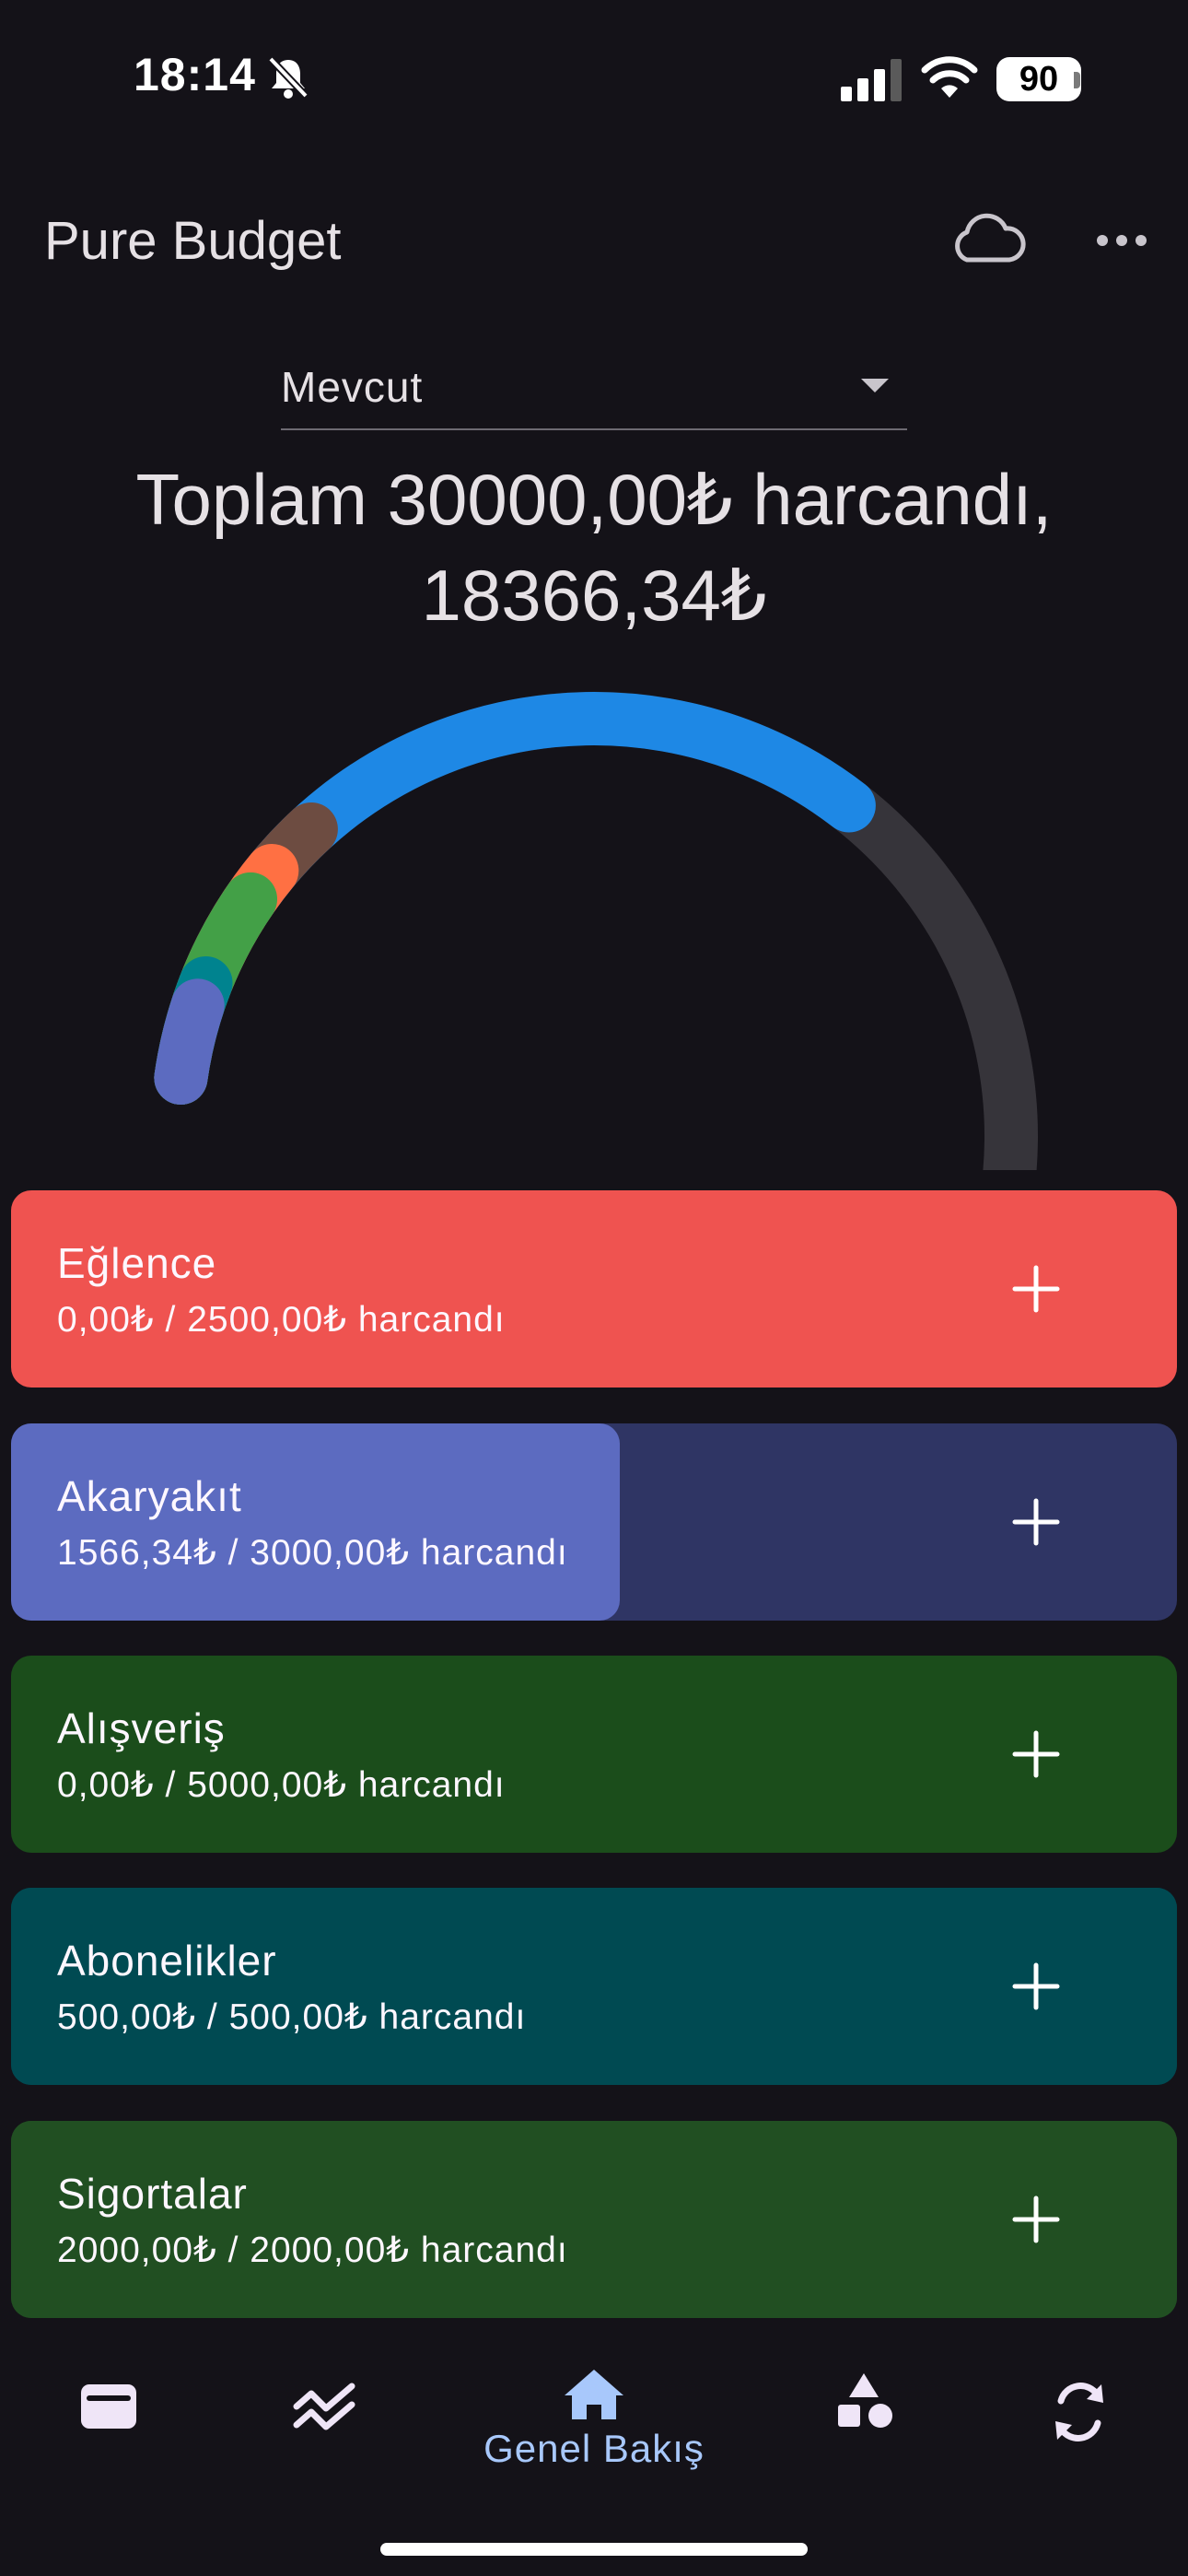  What do you see at coordinates (594, 392) in the screenshot?
I see `period-dropdown: Mevcut` at bounding box center [594, 392].